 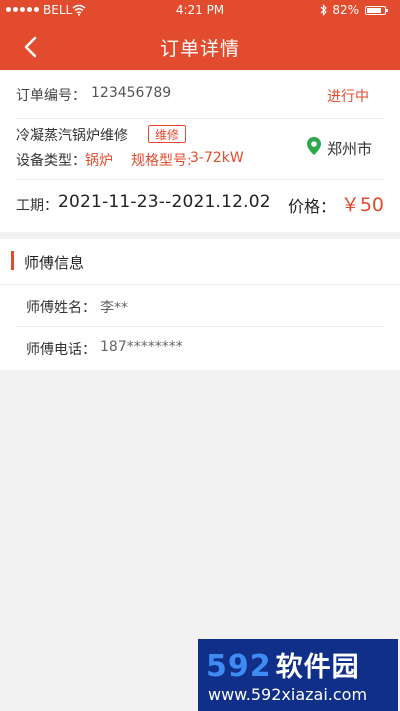 What do you see at coordinates (199, 49) in the screenshot?
I see `page-title: 订单详情` at bounding box center [199, 49].